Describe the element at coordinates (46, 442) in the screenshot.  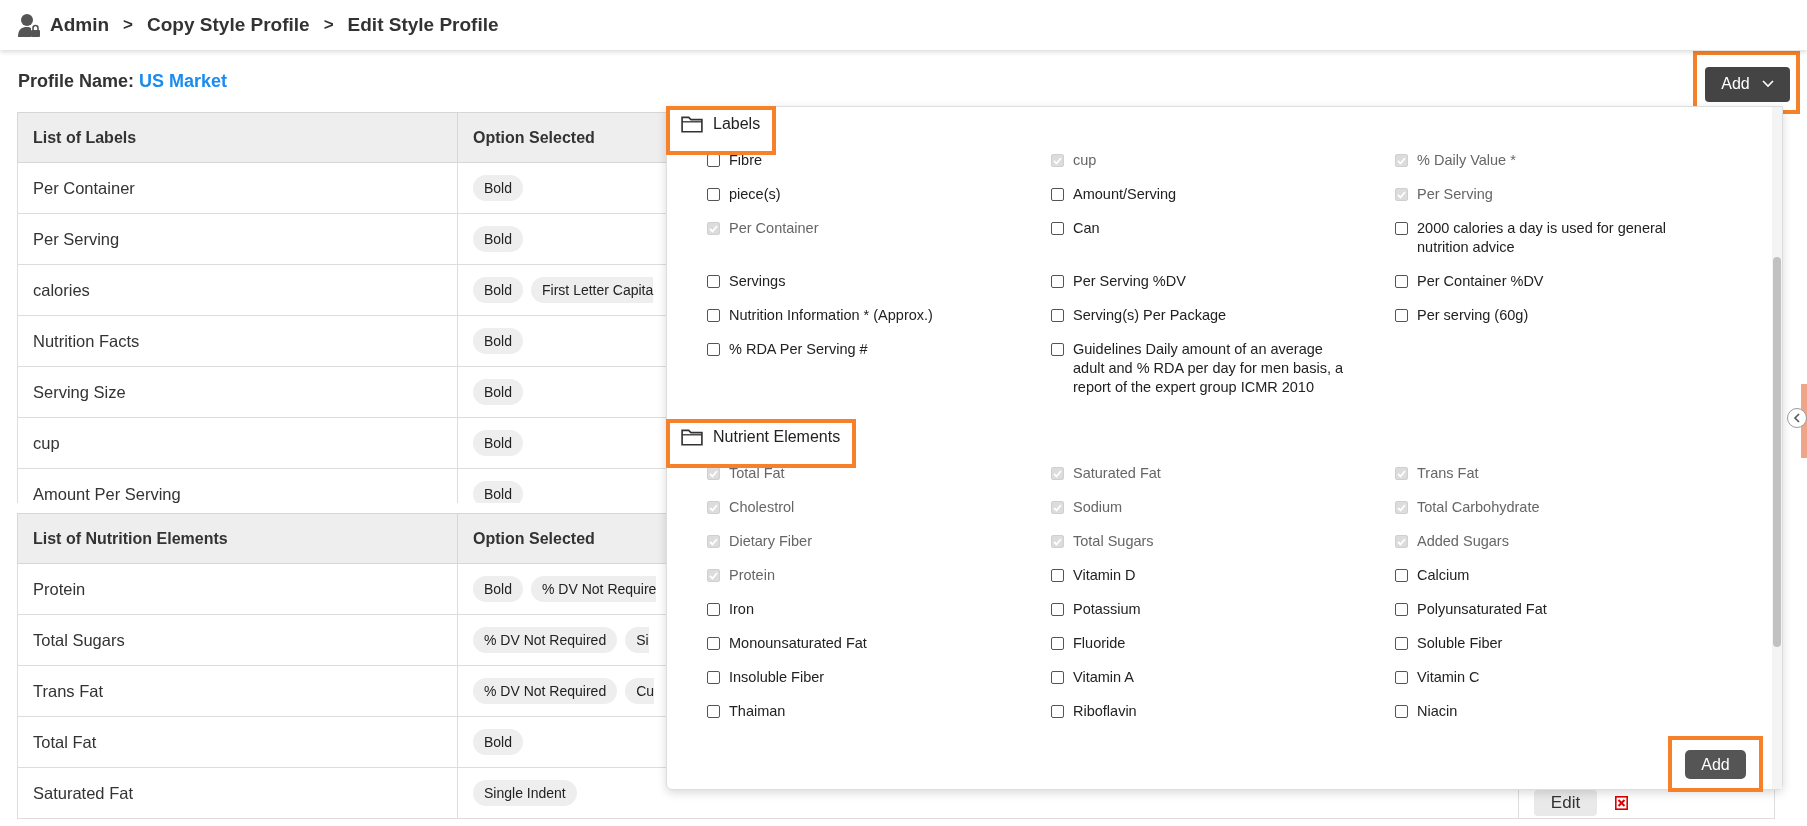
I see `row-name: cup` at that location.